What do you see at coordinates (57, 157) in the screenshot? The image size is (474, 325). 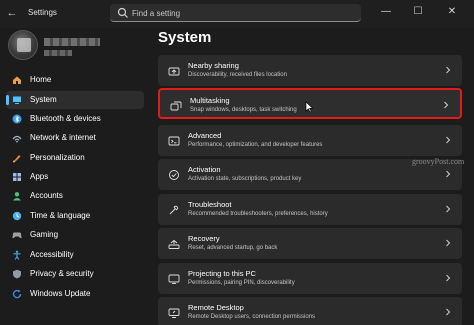 I see `sidebar-item-label: Personalization` at bounding box center [57, 157].